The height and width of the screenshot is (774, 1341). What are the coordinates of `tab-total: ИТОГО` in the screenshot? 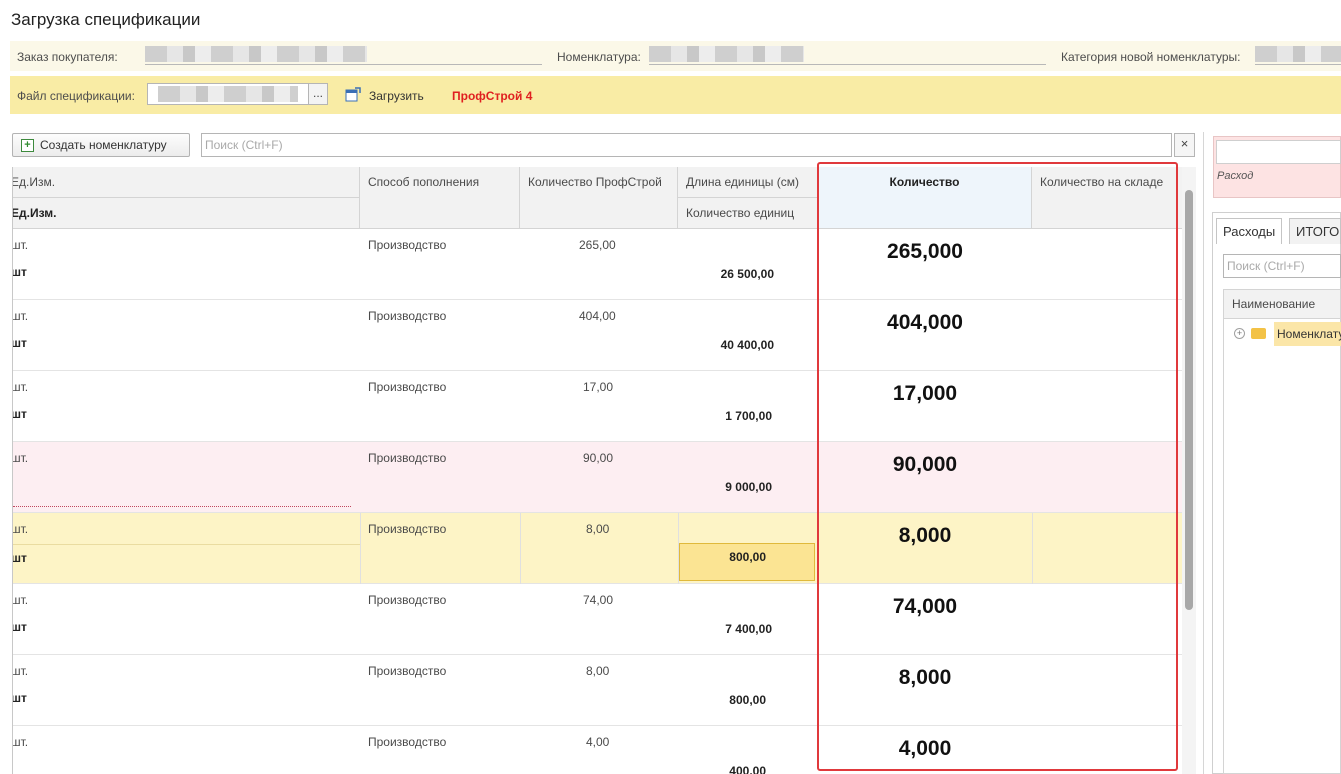 It's located at (1315, 231).